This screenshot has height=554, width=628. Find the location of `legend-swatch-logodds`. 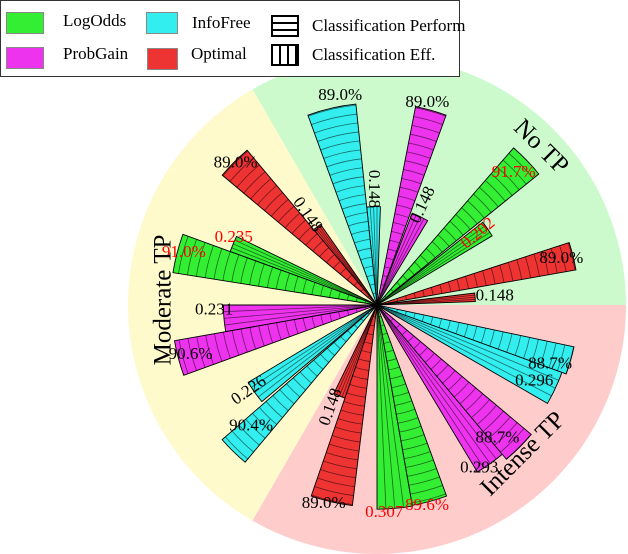

legend-swatch-logodds is located at coordinates (25, 23).